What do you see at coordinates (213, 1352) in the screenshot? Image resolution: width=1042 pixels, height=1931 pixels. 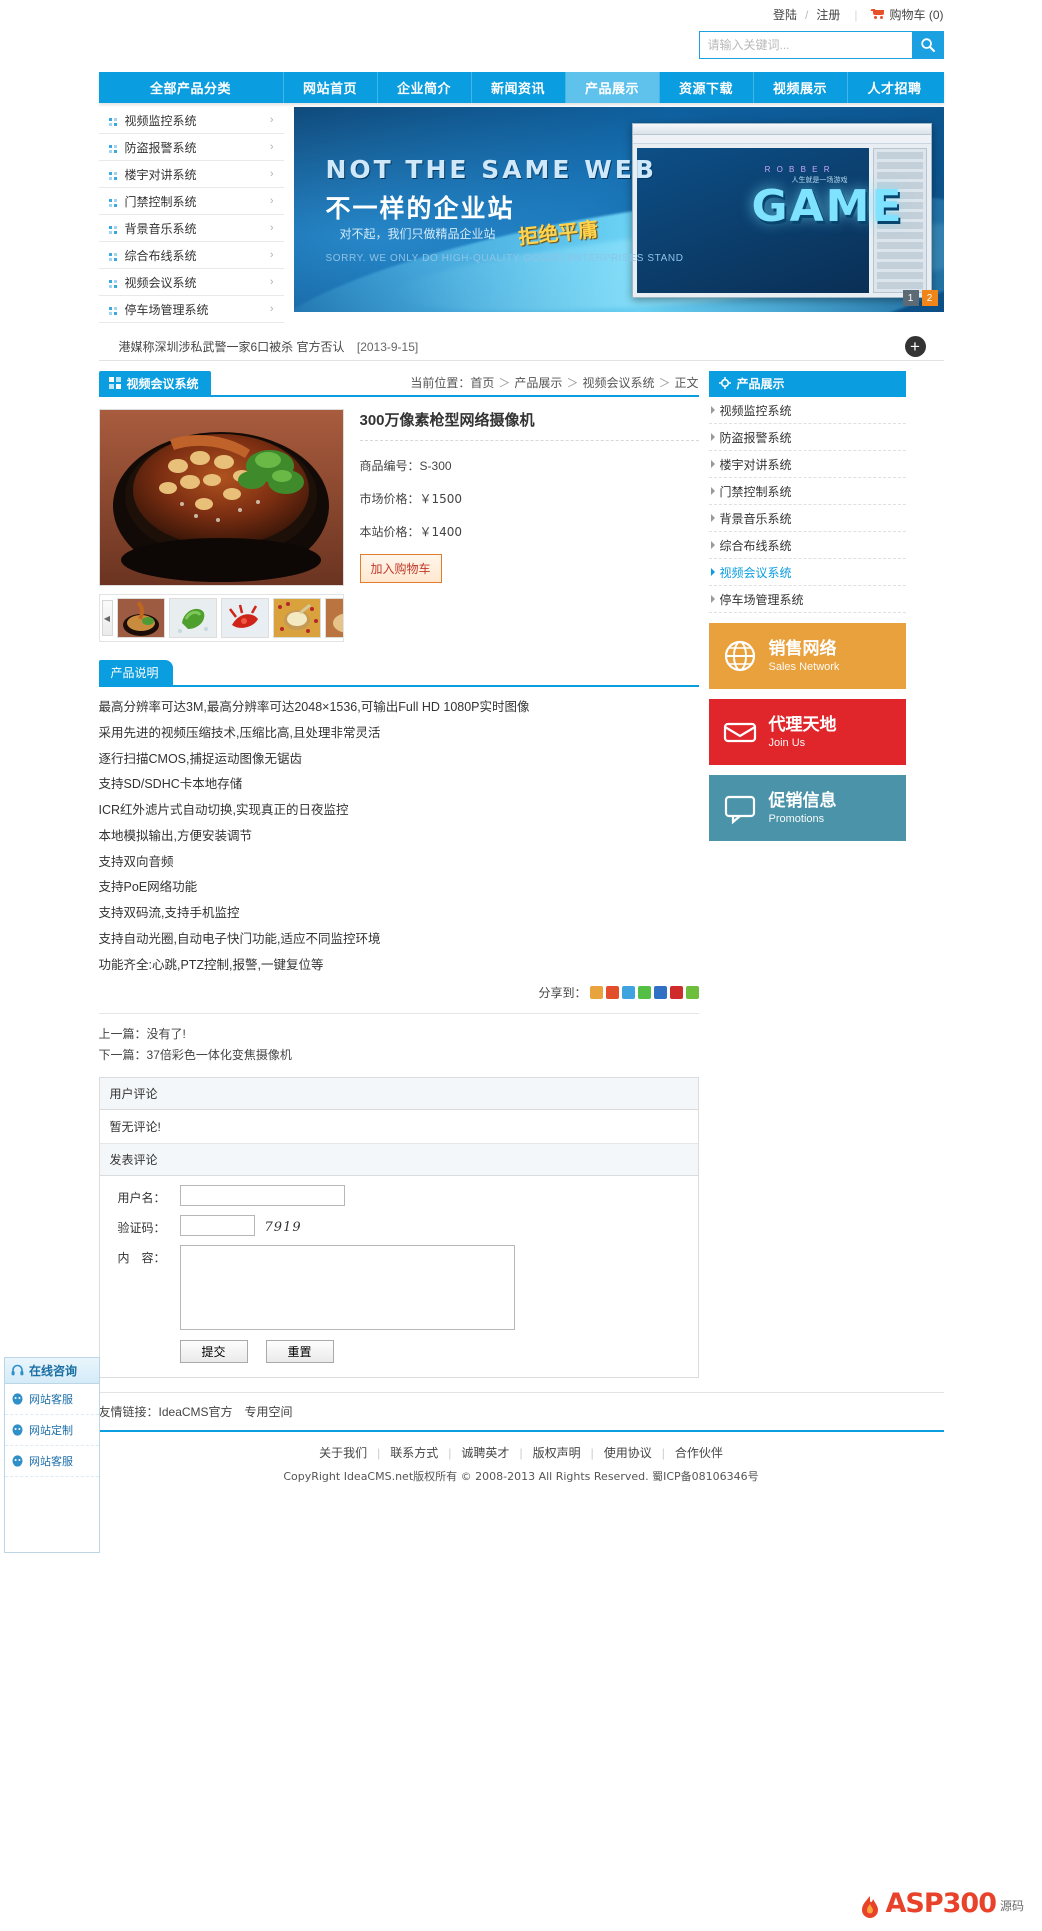 I see `submit-button: 提交` at bounding box center [213, 1352].